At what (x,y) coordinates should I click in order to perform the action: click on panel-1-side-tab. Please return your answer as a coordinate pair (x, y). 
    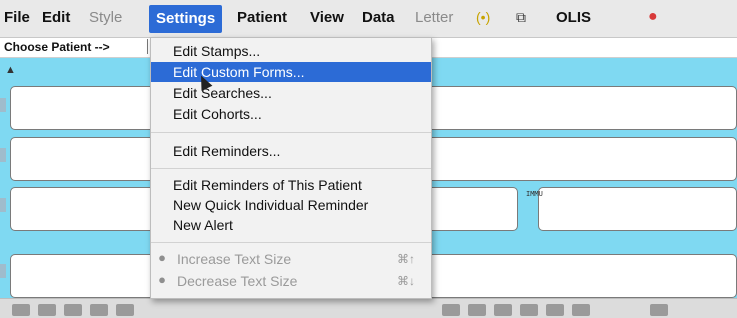
    Looking at the image, I should click on (3, 105).